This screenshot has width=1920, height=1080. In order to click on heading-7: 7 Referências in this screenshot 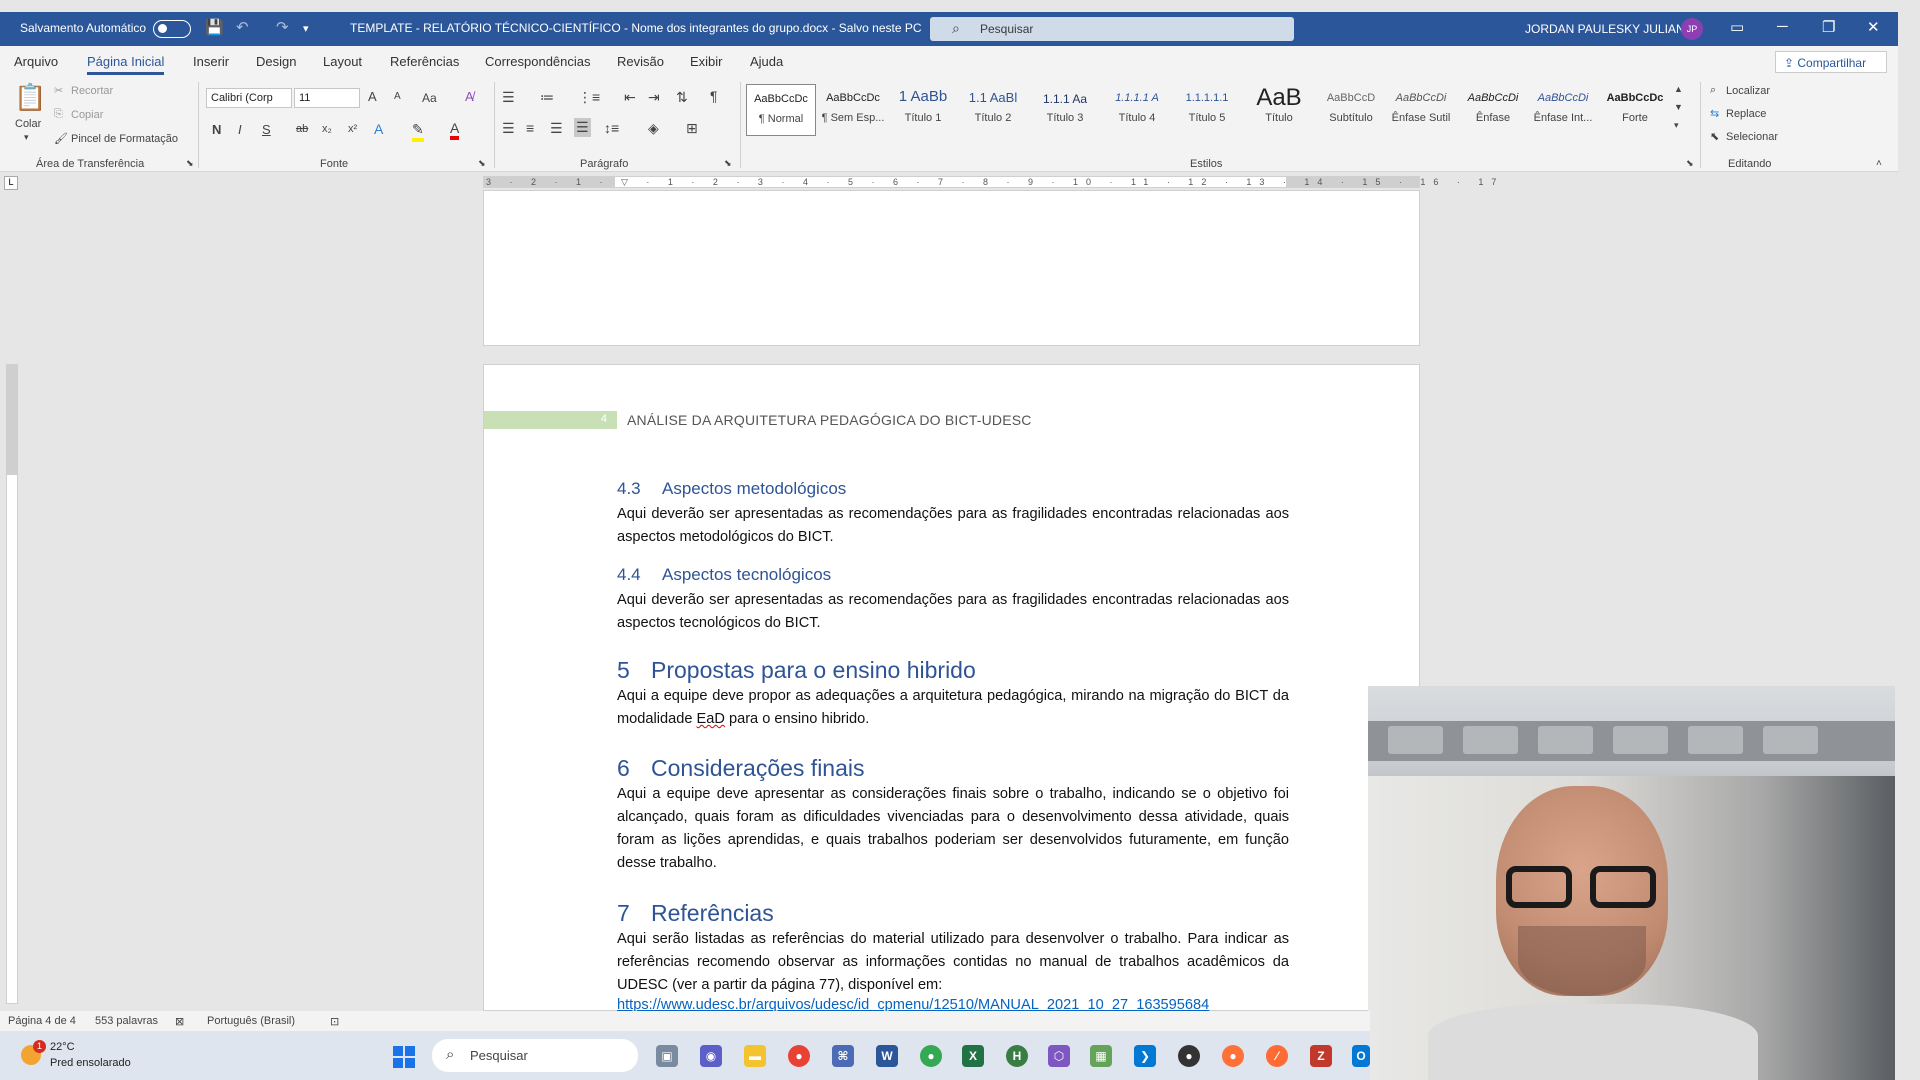, I will do `click(695, 913)`.